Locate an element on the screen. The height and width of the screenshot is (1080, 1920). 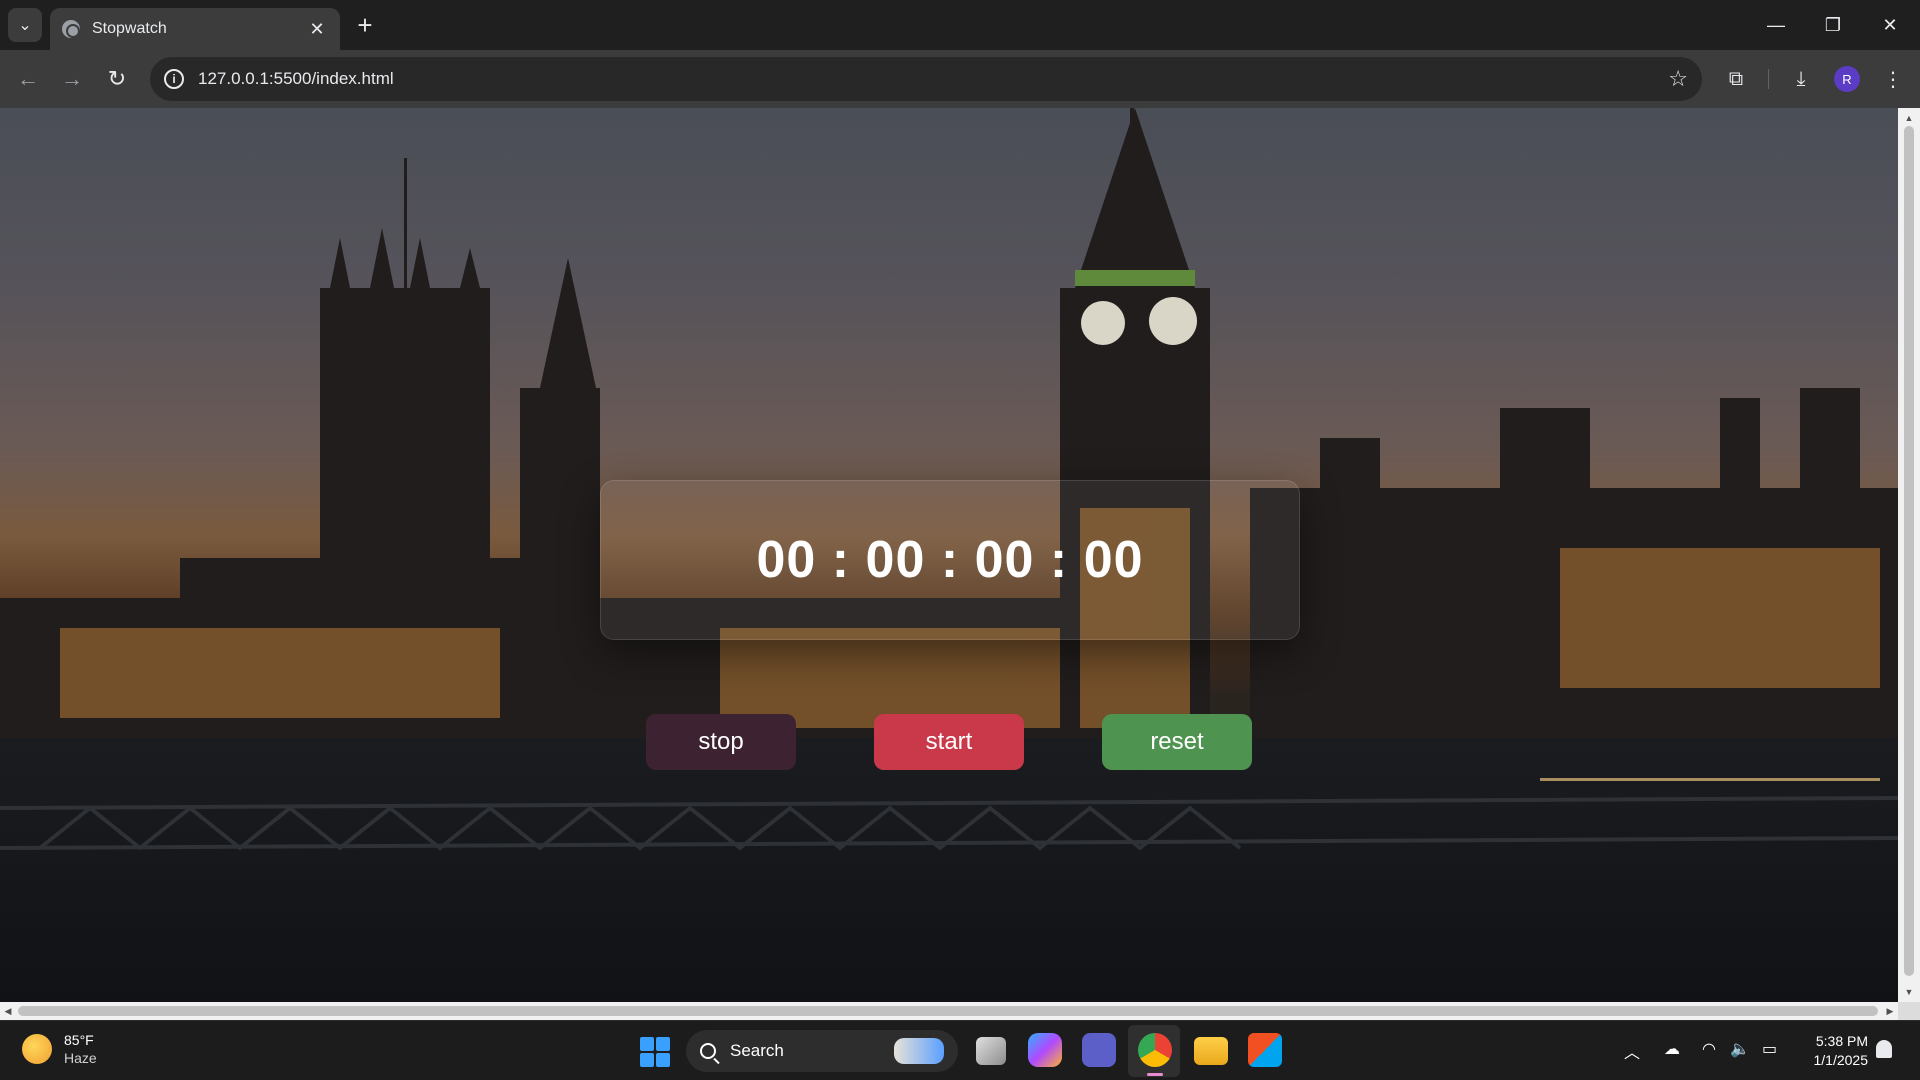
weather-widget: 85°F Haze is located at coordinates (59, 1049).